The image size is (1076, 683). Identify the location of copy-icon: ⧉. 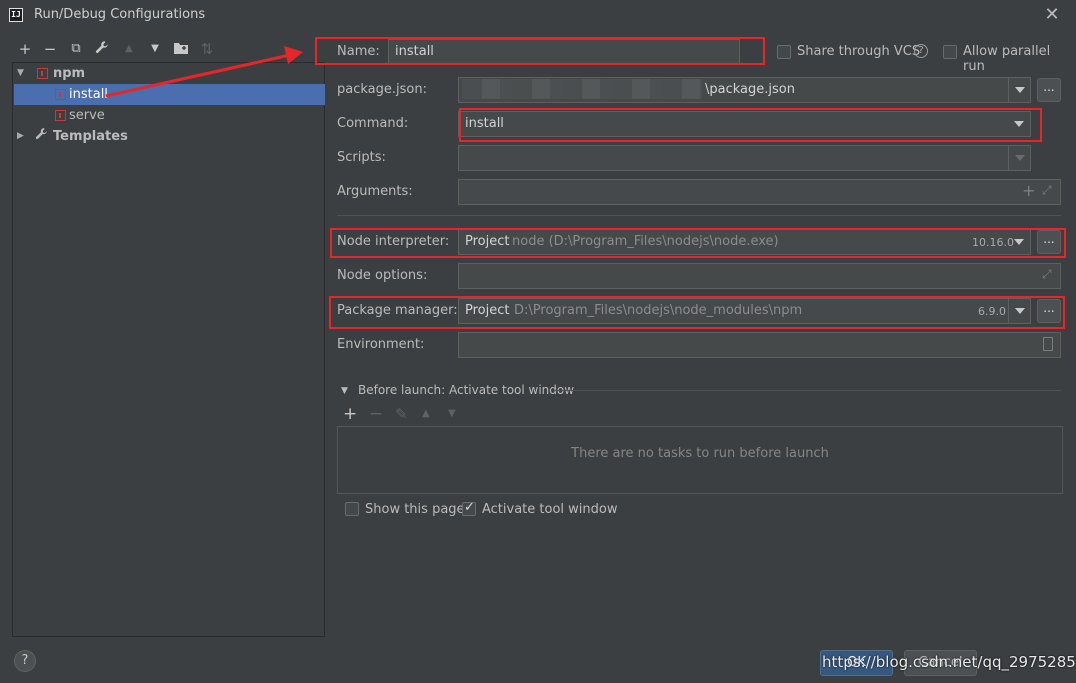
(76, 49).